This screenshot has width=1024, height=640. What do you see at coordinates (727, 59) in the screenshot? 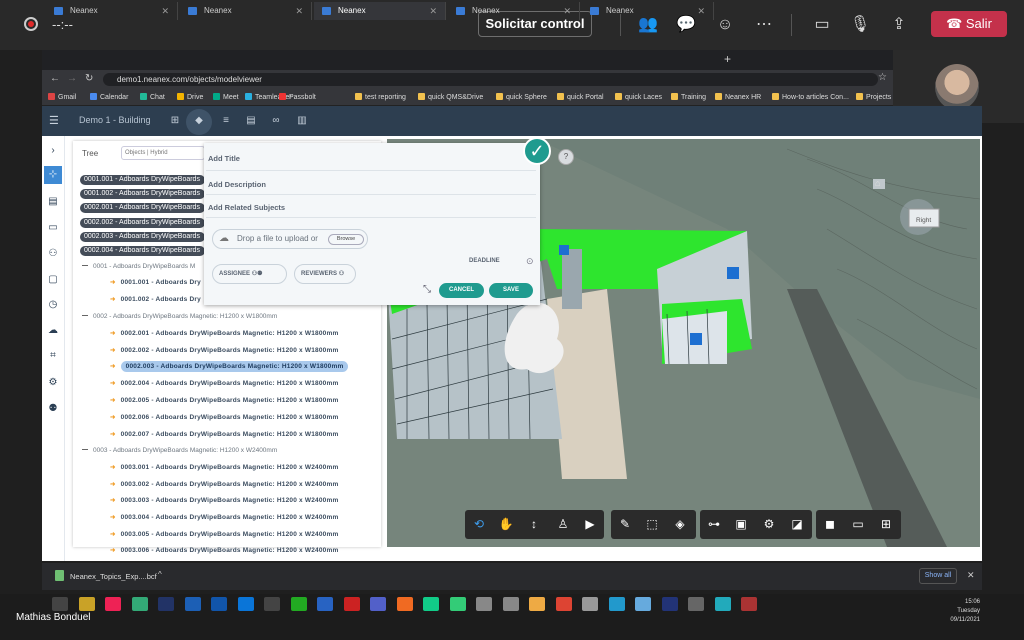
I see `new-tab-button: +` at bounding box center [727, 59].